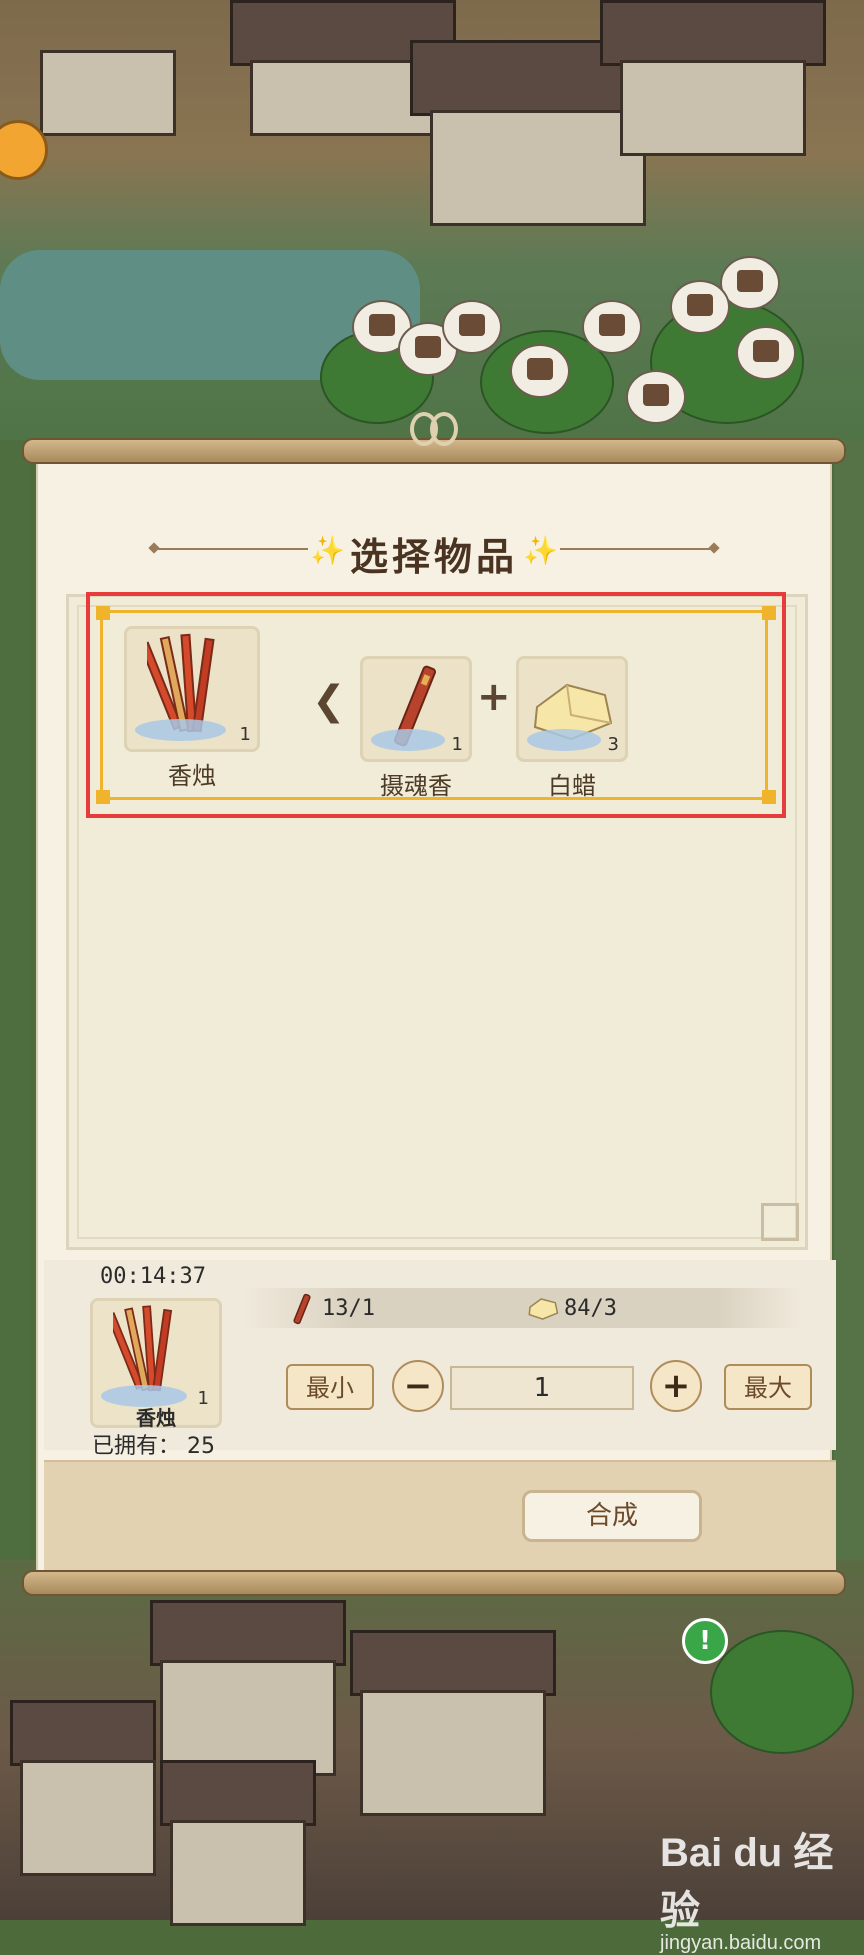  Describe the element at coordinates (572, 786) in the screenshot. I see `item-name: 白蜡` at that location.